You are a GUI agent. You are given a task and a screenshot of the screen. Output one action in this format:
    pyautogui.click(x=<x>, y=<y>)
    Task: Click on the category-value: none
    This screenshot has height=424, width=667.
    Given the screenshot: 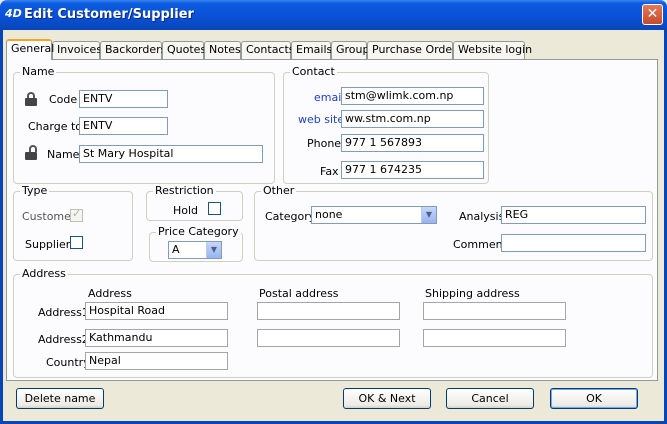 What is the action you would take?
    pyautogui.click(x=329, y=214)
    